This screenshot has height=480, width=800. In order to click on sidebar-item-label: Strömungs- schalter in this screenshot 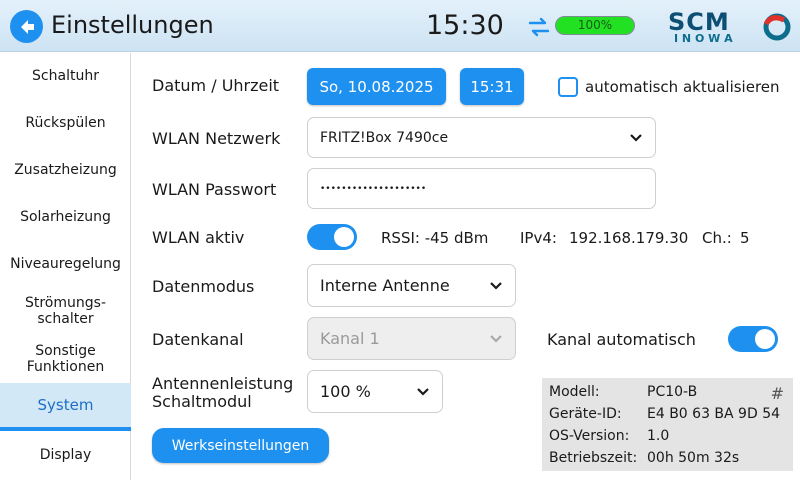, I will do `click(65, 311)`.